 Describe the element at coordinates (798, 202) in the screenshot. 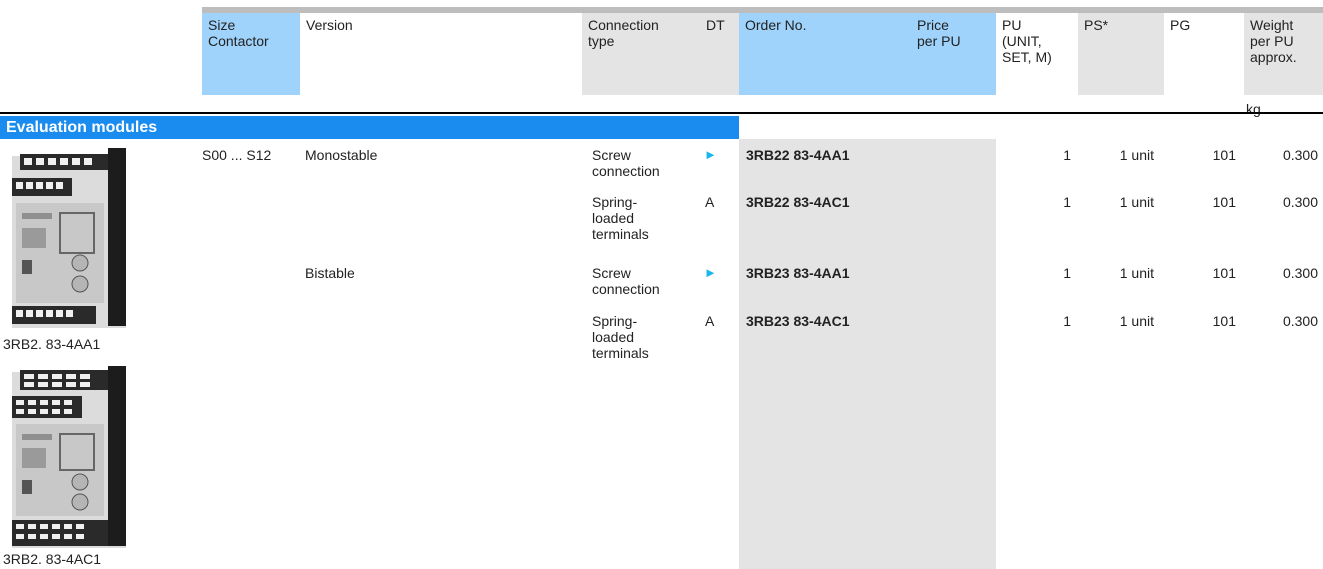

I see `cell-order-no: 3RB22 83-4AC1` at that location.